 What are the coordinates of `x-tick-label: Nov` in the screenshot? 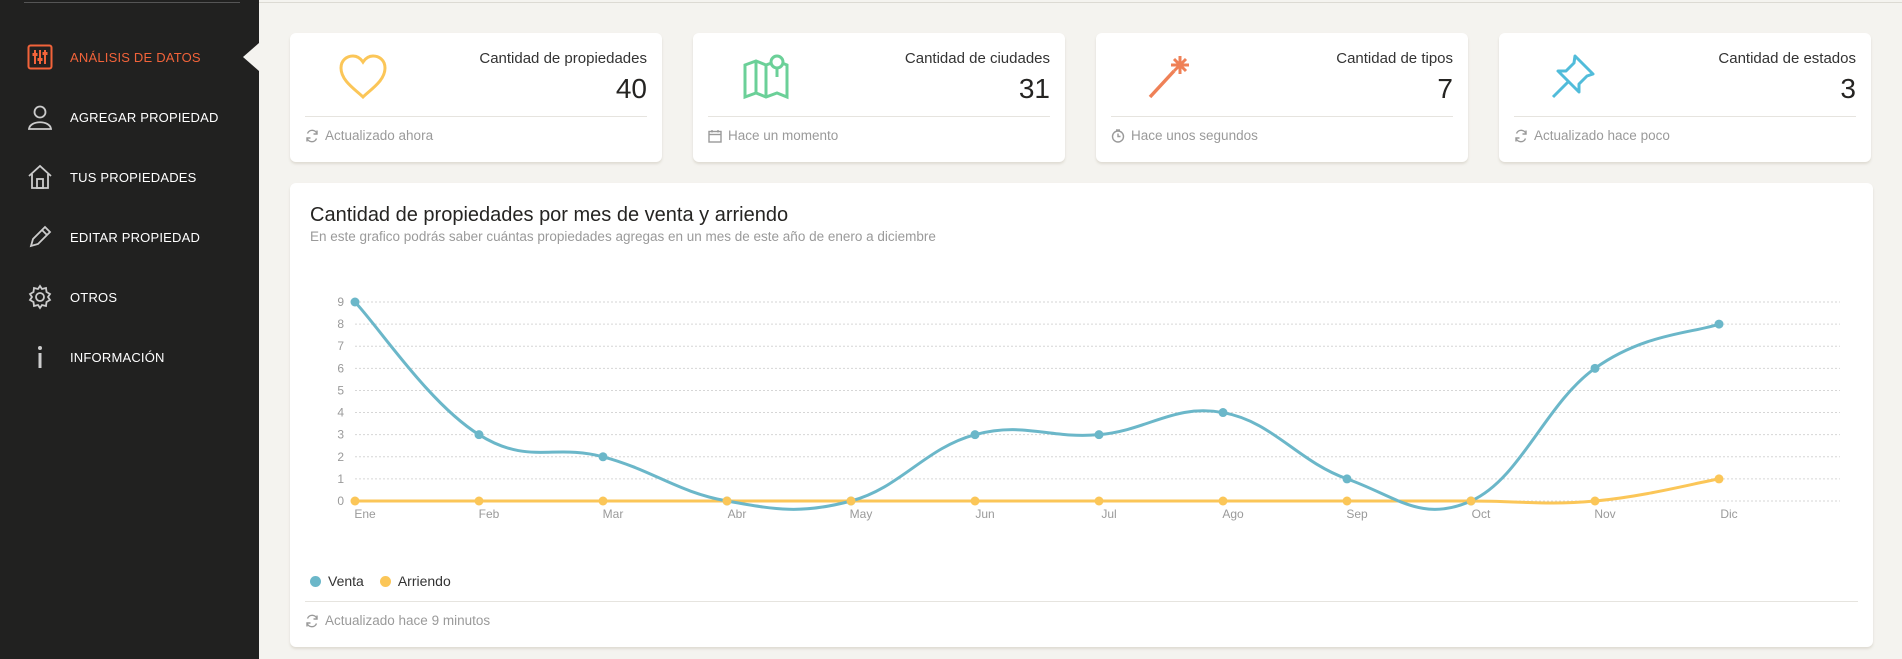 It's located at (1604, 514).